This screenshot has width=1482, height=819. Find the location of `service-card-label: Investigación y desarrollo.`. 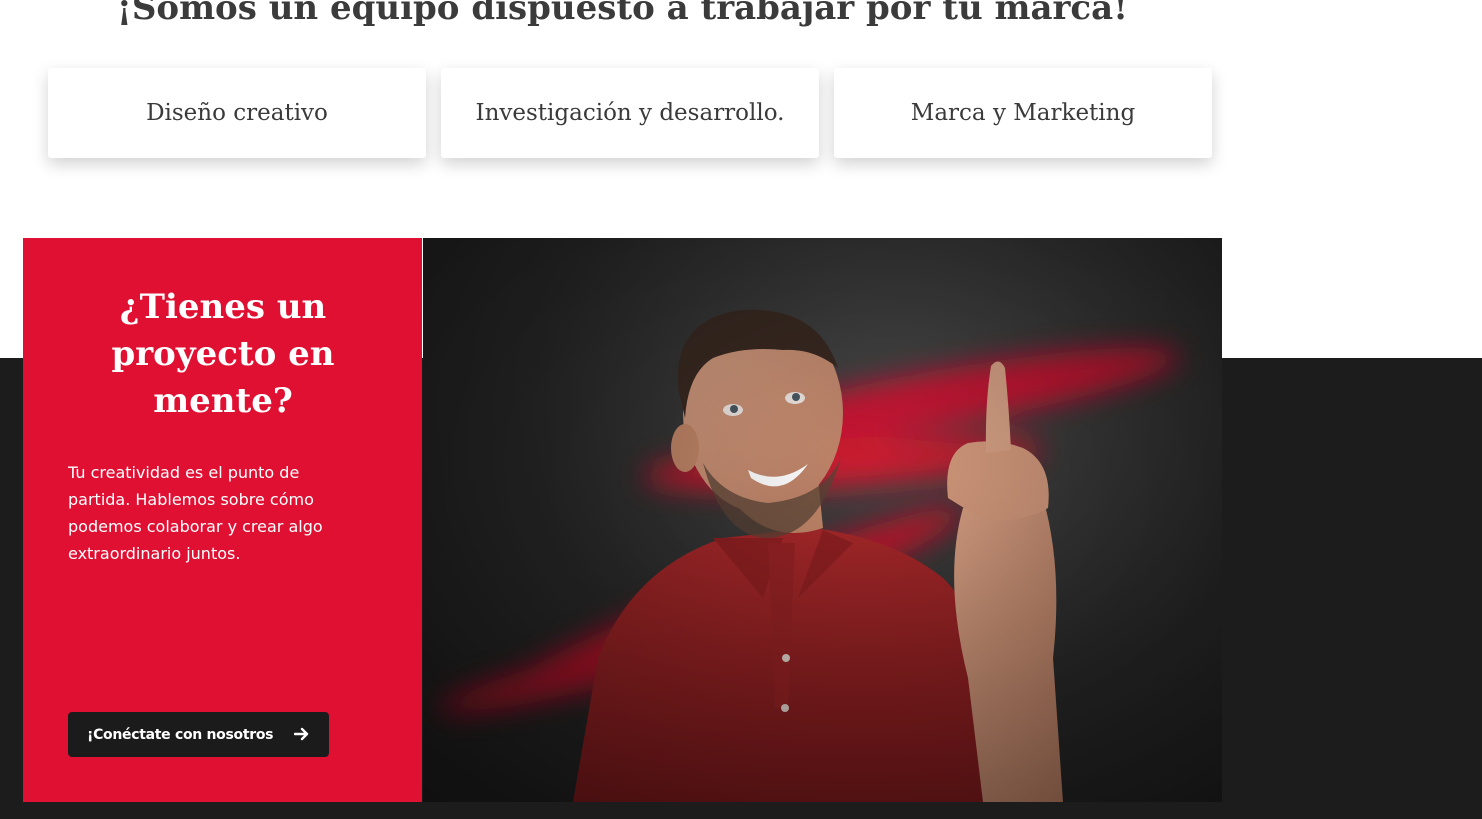

service-card-label: Investigación y desarrollo. is located at coordinates (630, 113).